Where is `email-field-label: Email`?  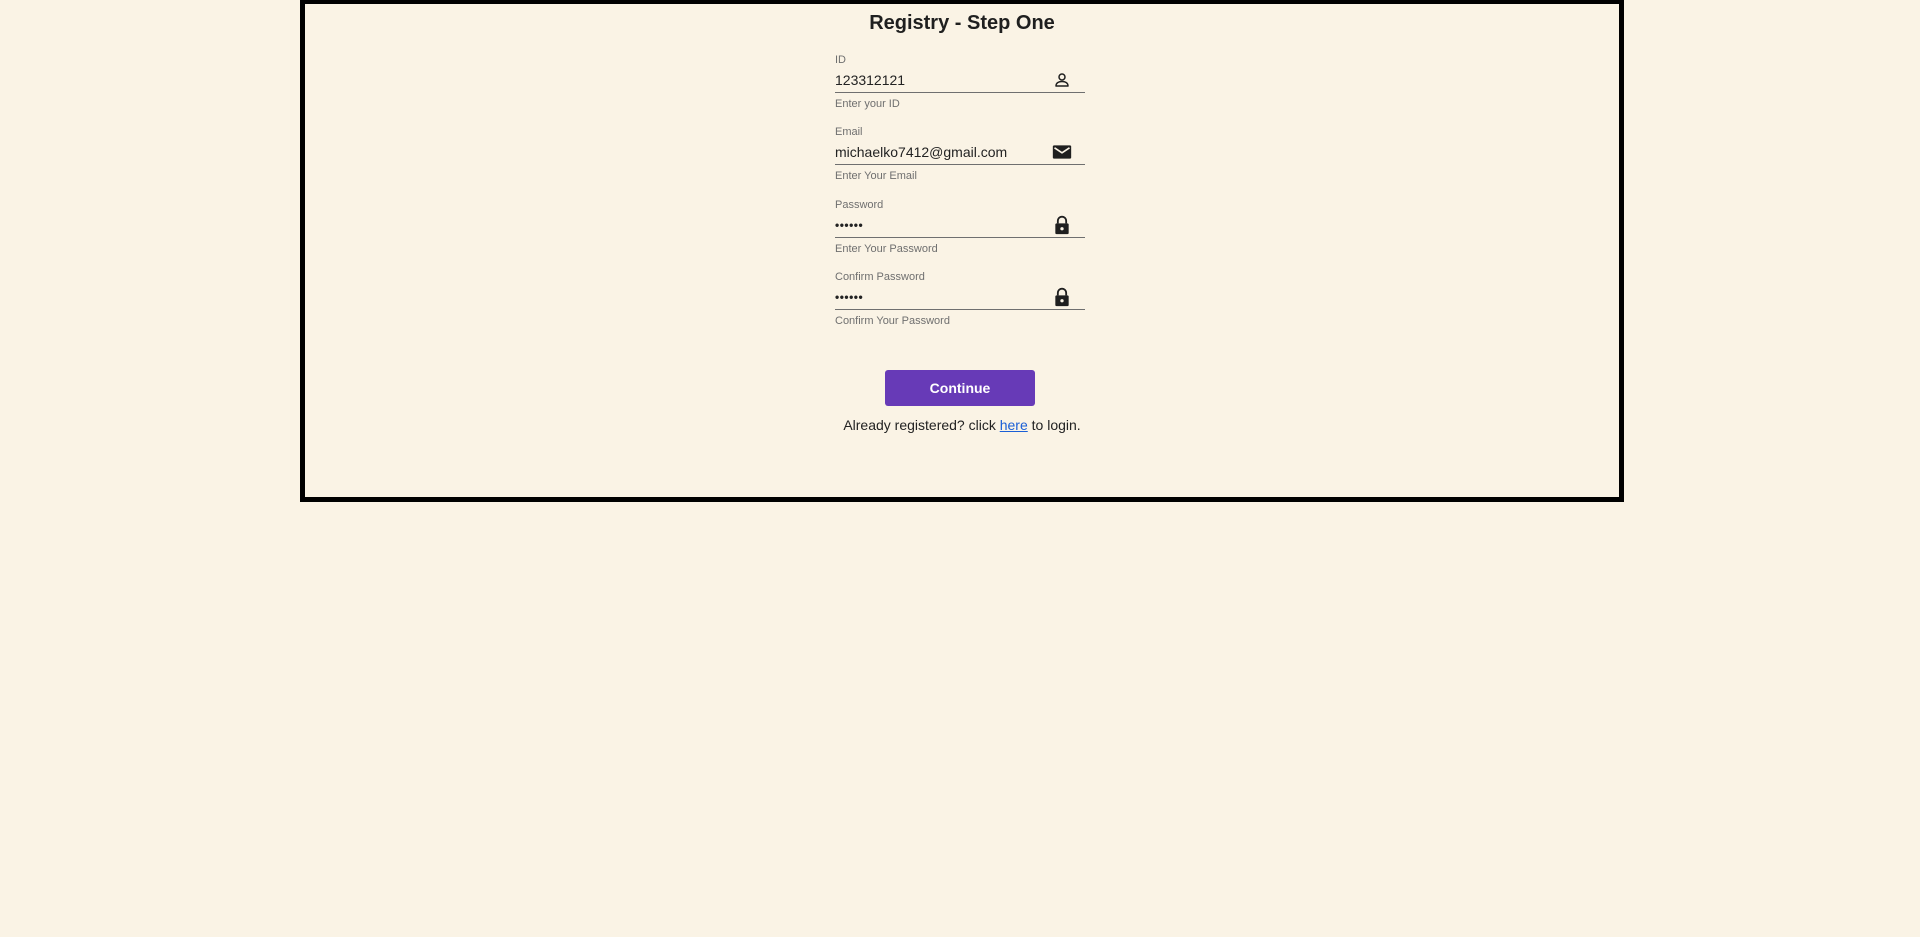
email-field-label: Email is located at coordinates (849, 132).